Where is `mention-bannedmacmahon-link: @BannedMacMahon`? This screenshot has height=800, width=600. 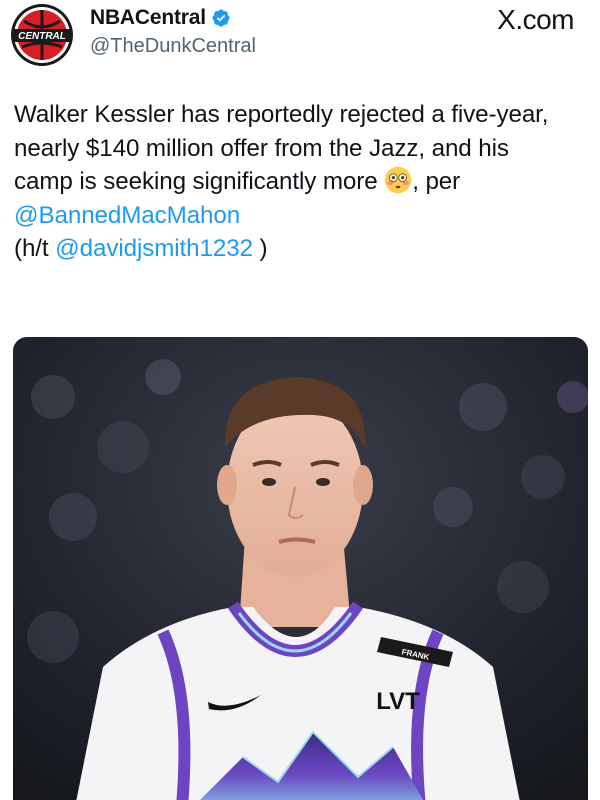
mention-bannedmacmahon-link: @BannedMacMahon is located at coordinates (127, 215).